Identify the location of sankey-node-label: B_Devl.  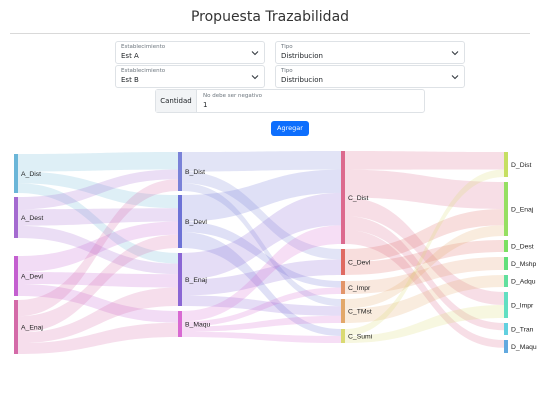
(196, 222).